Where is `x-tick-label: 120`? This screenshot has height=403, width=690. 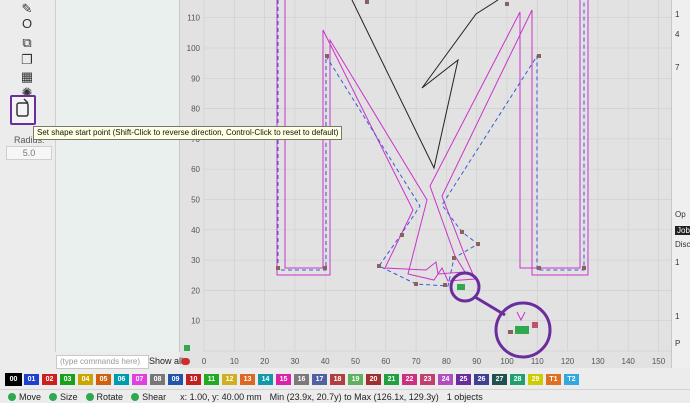
x-tick-label: 120 is located at coordinates (568, 361).